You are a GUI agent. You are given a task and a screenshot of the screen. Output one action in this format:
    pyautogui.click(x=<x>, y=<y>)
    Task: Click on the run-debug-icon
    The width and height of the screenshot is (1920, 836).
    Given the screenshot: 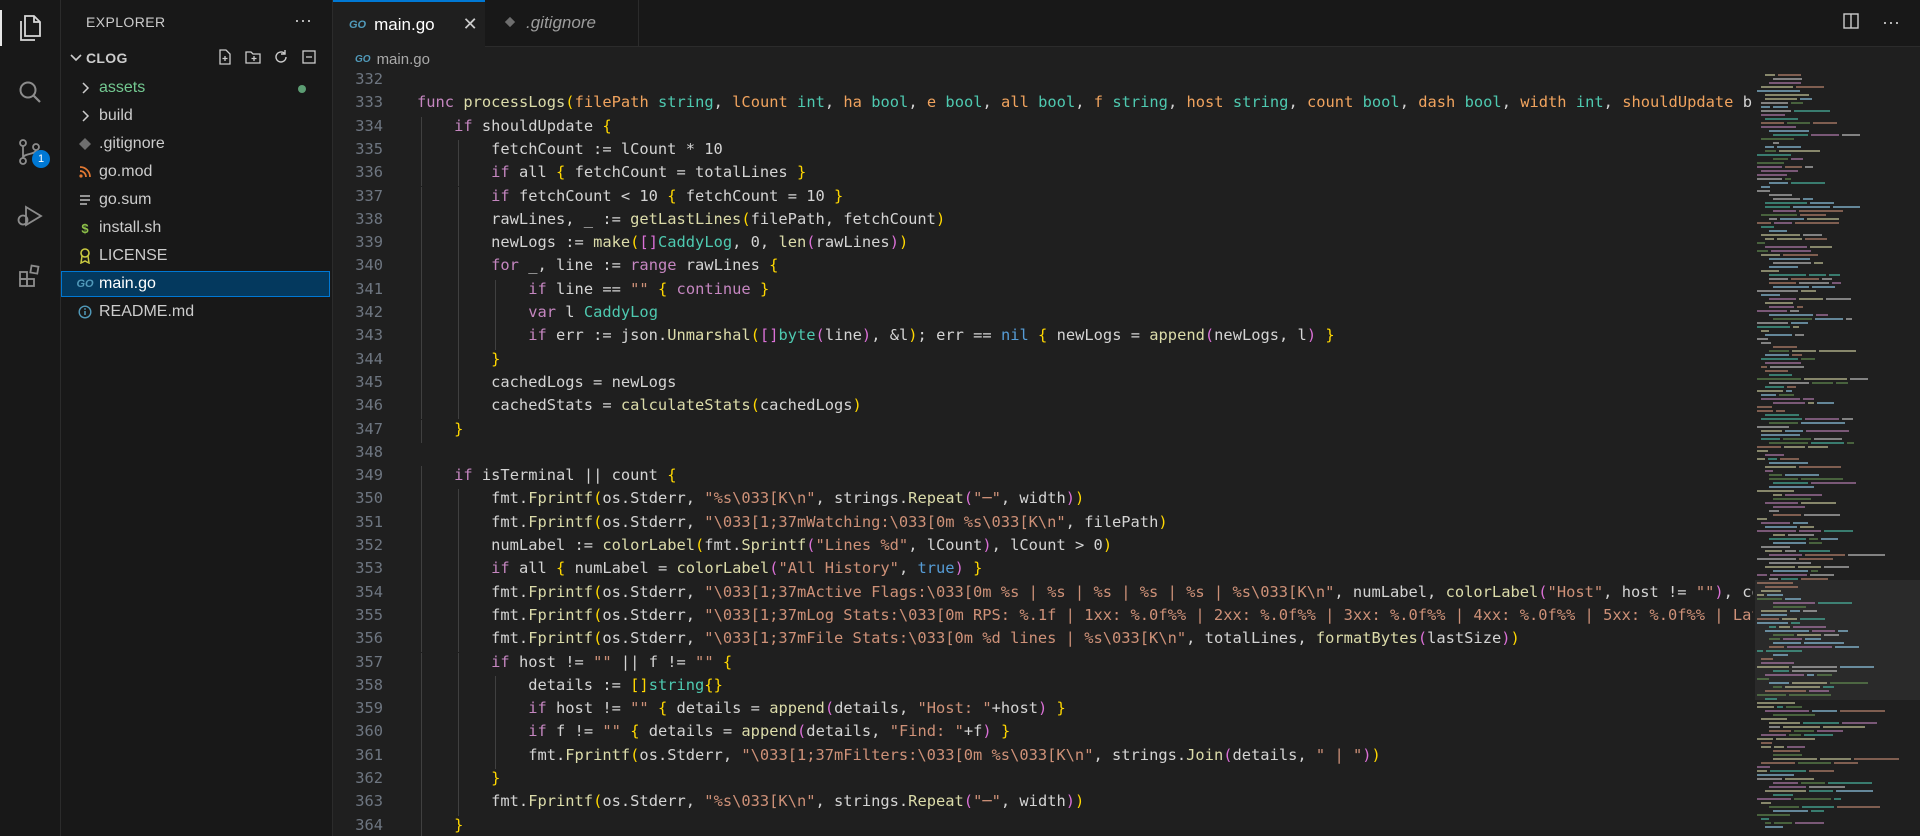 What is the action you would take?
    pyautogui.click(x=30, y=216)
    